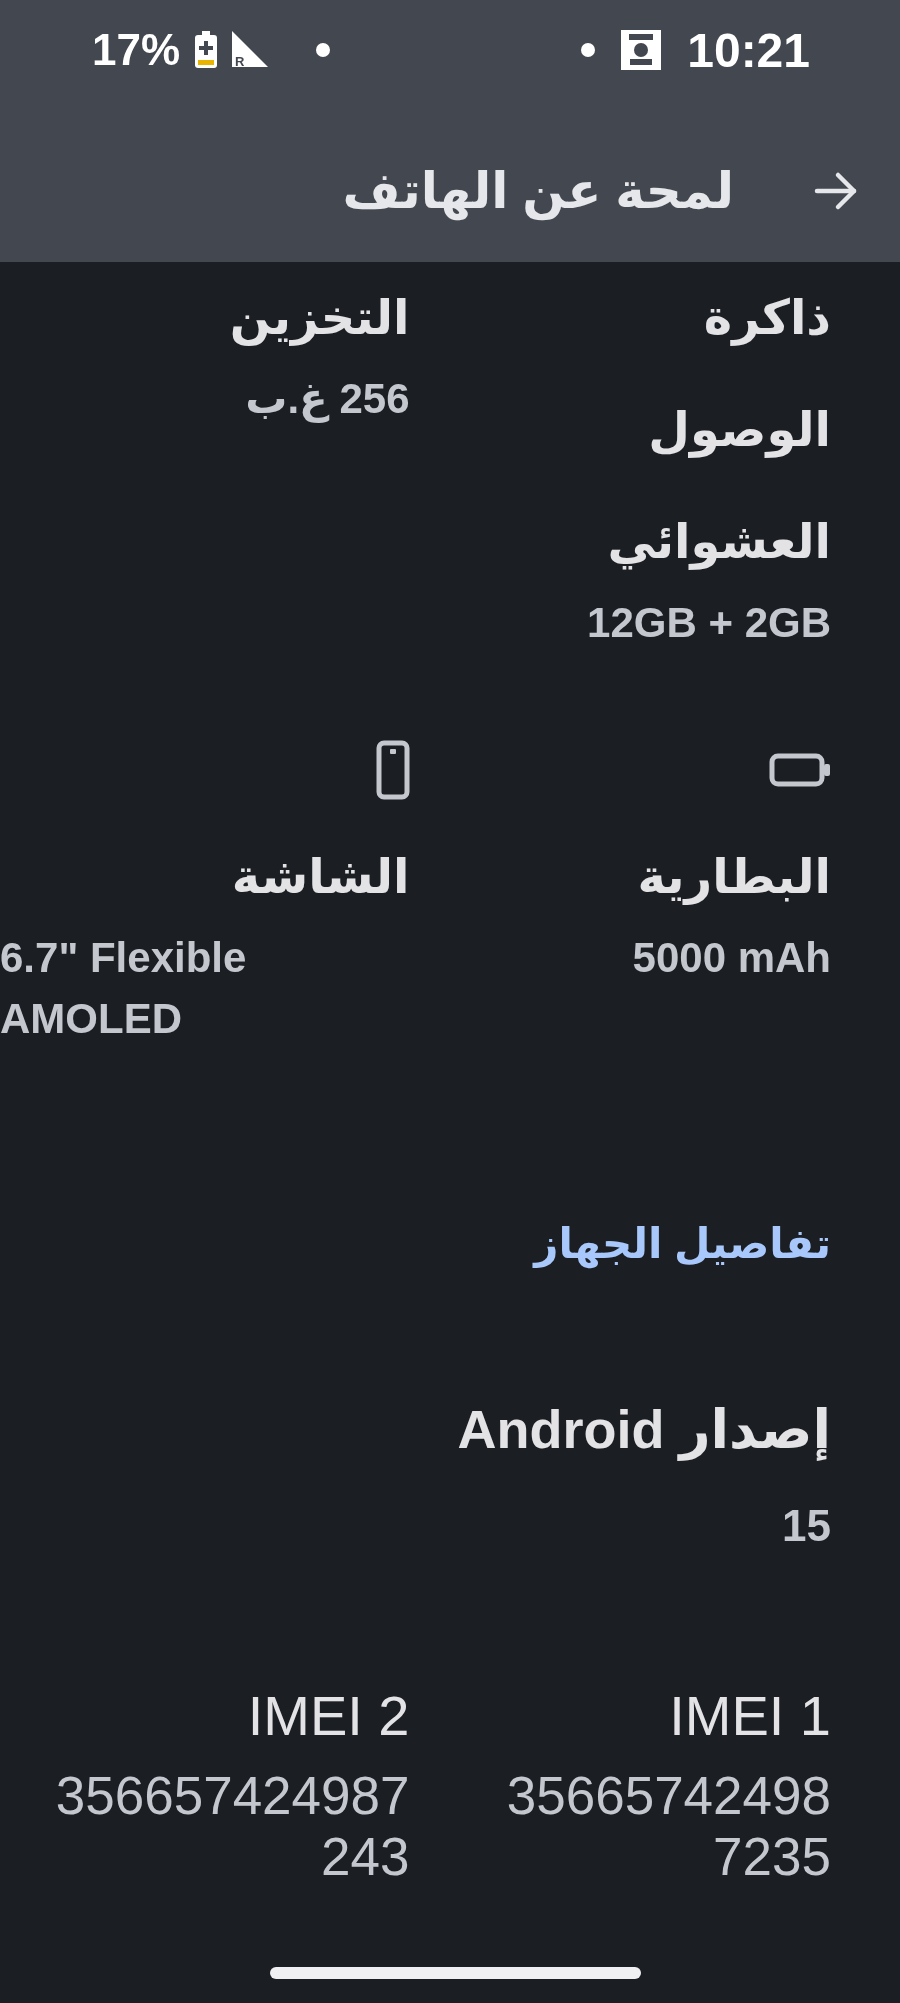 This screenshot has width=900, height=2003. I want to click on phone-icon, so click(392, 770).